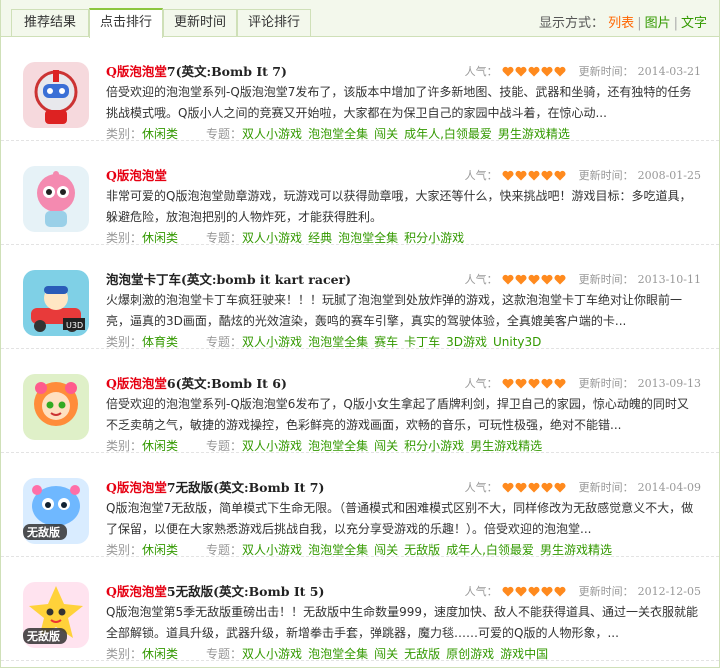 The height and width of the screenshot is (669, 720). Describe the element at coordinates (56, 199) in the screenshot. I see `pink-robot-icon` at that location.